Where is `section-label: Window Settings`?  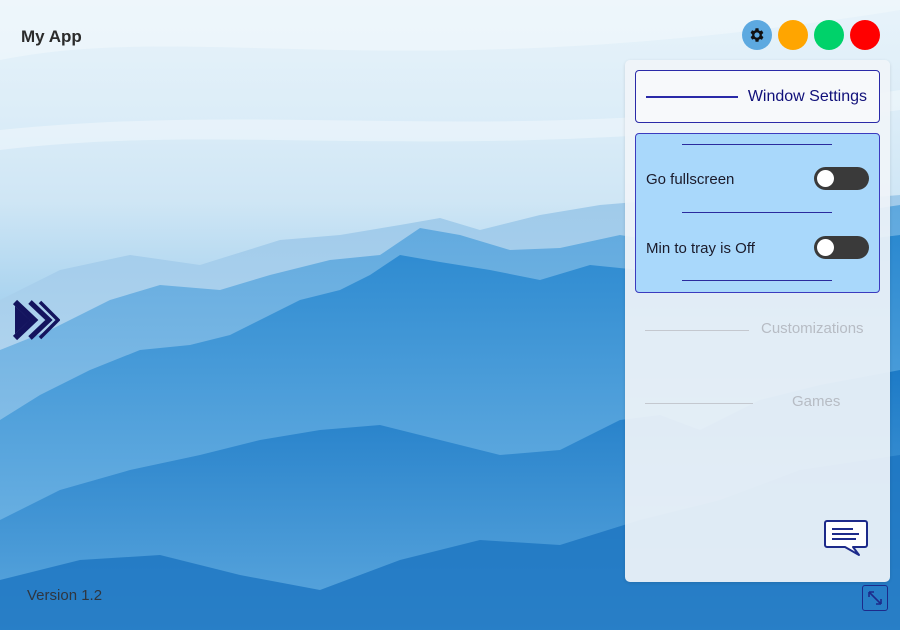
section-label: Window Settings is located at coordinates (807, 96).